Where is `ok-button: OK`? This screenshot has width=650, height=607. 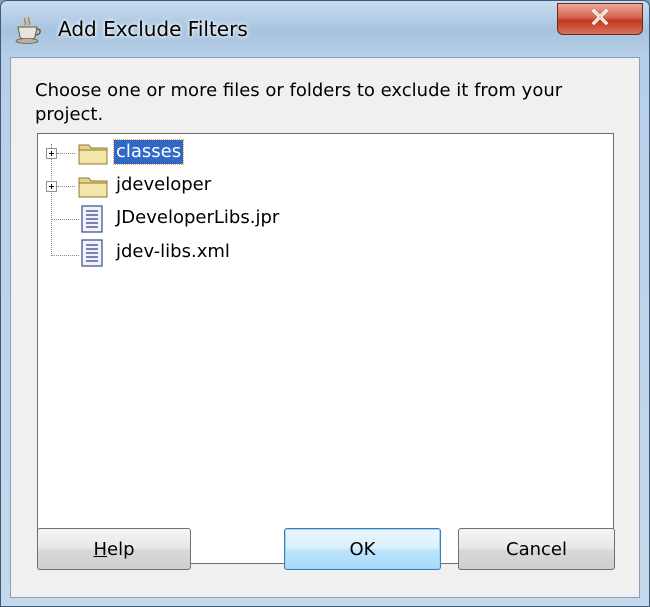
ok-button: OK is located at coordinates (362, 549).